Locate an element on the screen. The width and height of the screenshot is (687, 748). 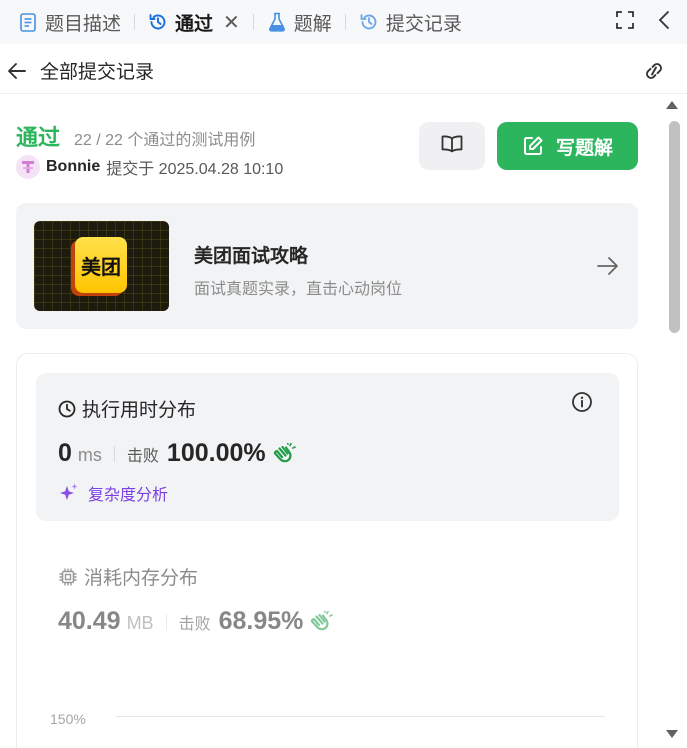
page-title: 全部提交记录 is located at coordinates (97, 72).